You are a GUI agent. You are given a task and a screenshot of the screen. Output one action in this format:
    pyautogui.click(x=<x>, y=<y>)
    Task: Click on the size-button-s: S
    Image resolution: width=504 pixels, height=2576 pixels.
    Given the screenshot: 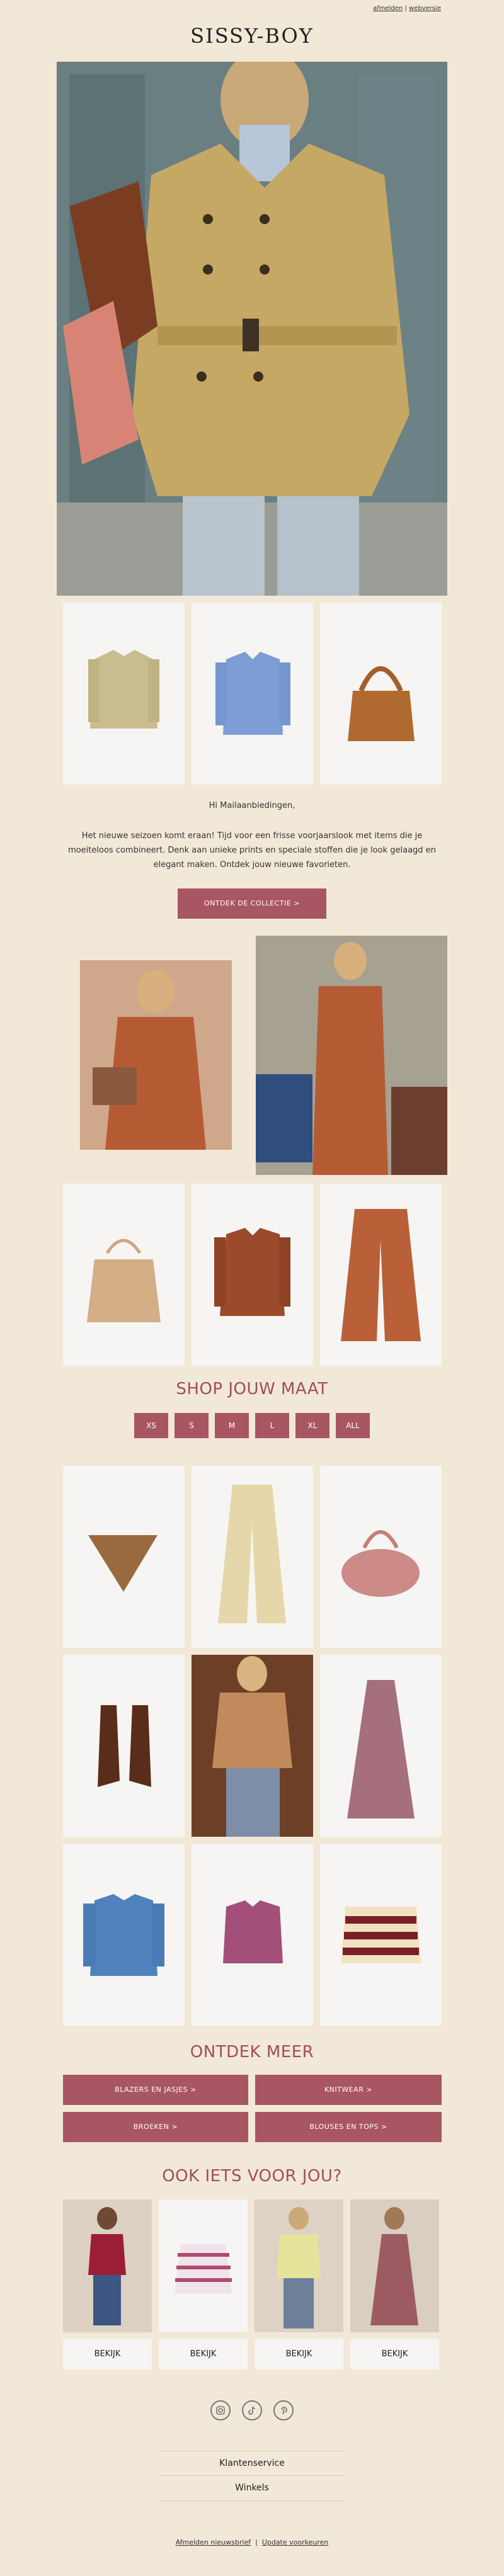 What is the action you would take?
    pyautogui.click(x=192, y=1425)
    